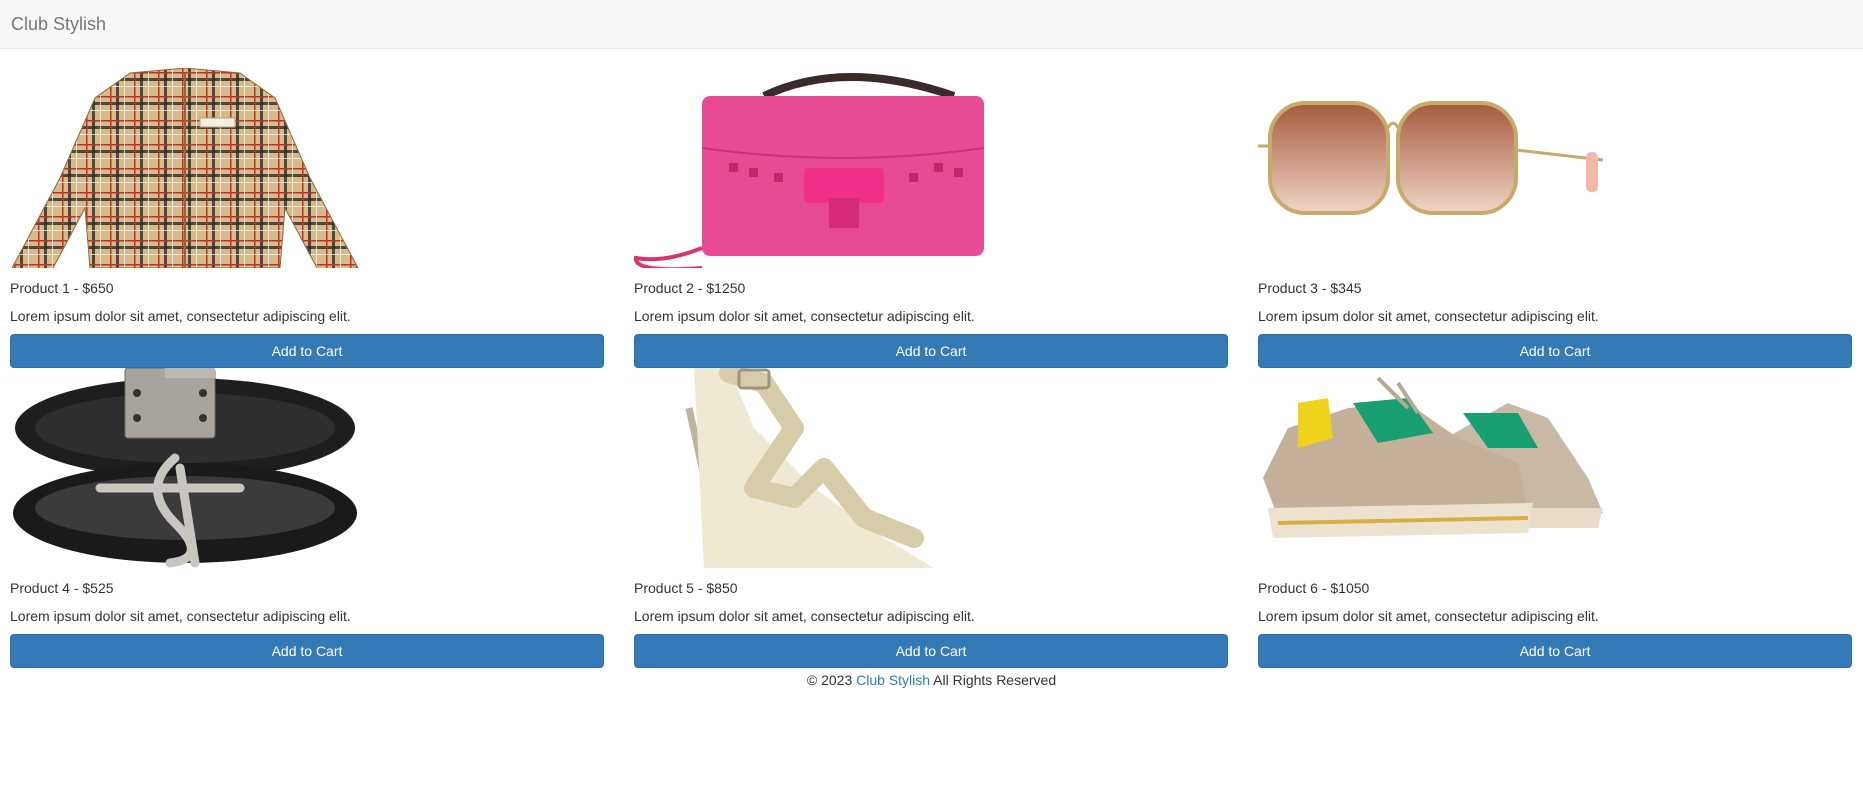  What do you see at coordinates (893, 680) in the screenshot?
I see `footer-brand-link: Club Stylish` at bounding box center [893, 680].